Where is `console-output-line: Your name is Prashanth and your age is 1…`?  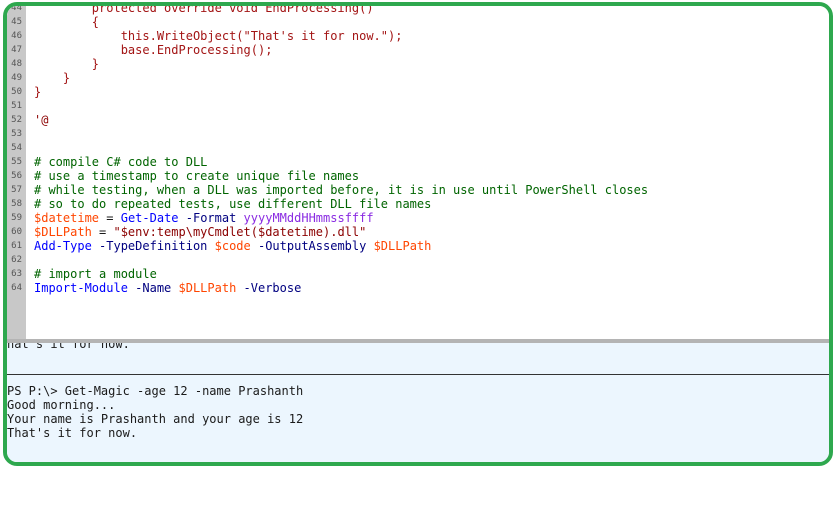 console-output-line: Your name is Prashanth and your age is 1… is located at coordinates (155, 419).